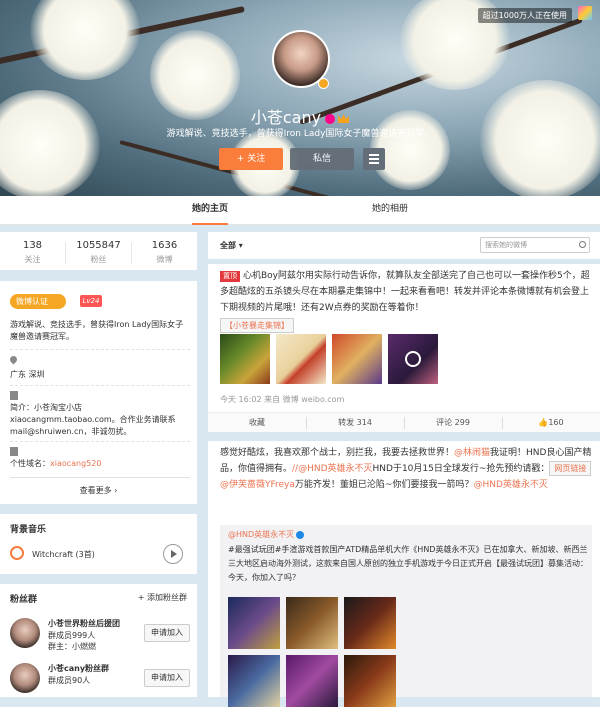  Describe the element at coordinates (582, 244) in the screenshot. I see `search-icon` at that location.